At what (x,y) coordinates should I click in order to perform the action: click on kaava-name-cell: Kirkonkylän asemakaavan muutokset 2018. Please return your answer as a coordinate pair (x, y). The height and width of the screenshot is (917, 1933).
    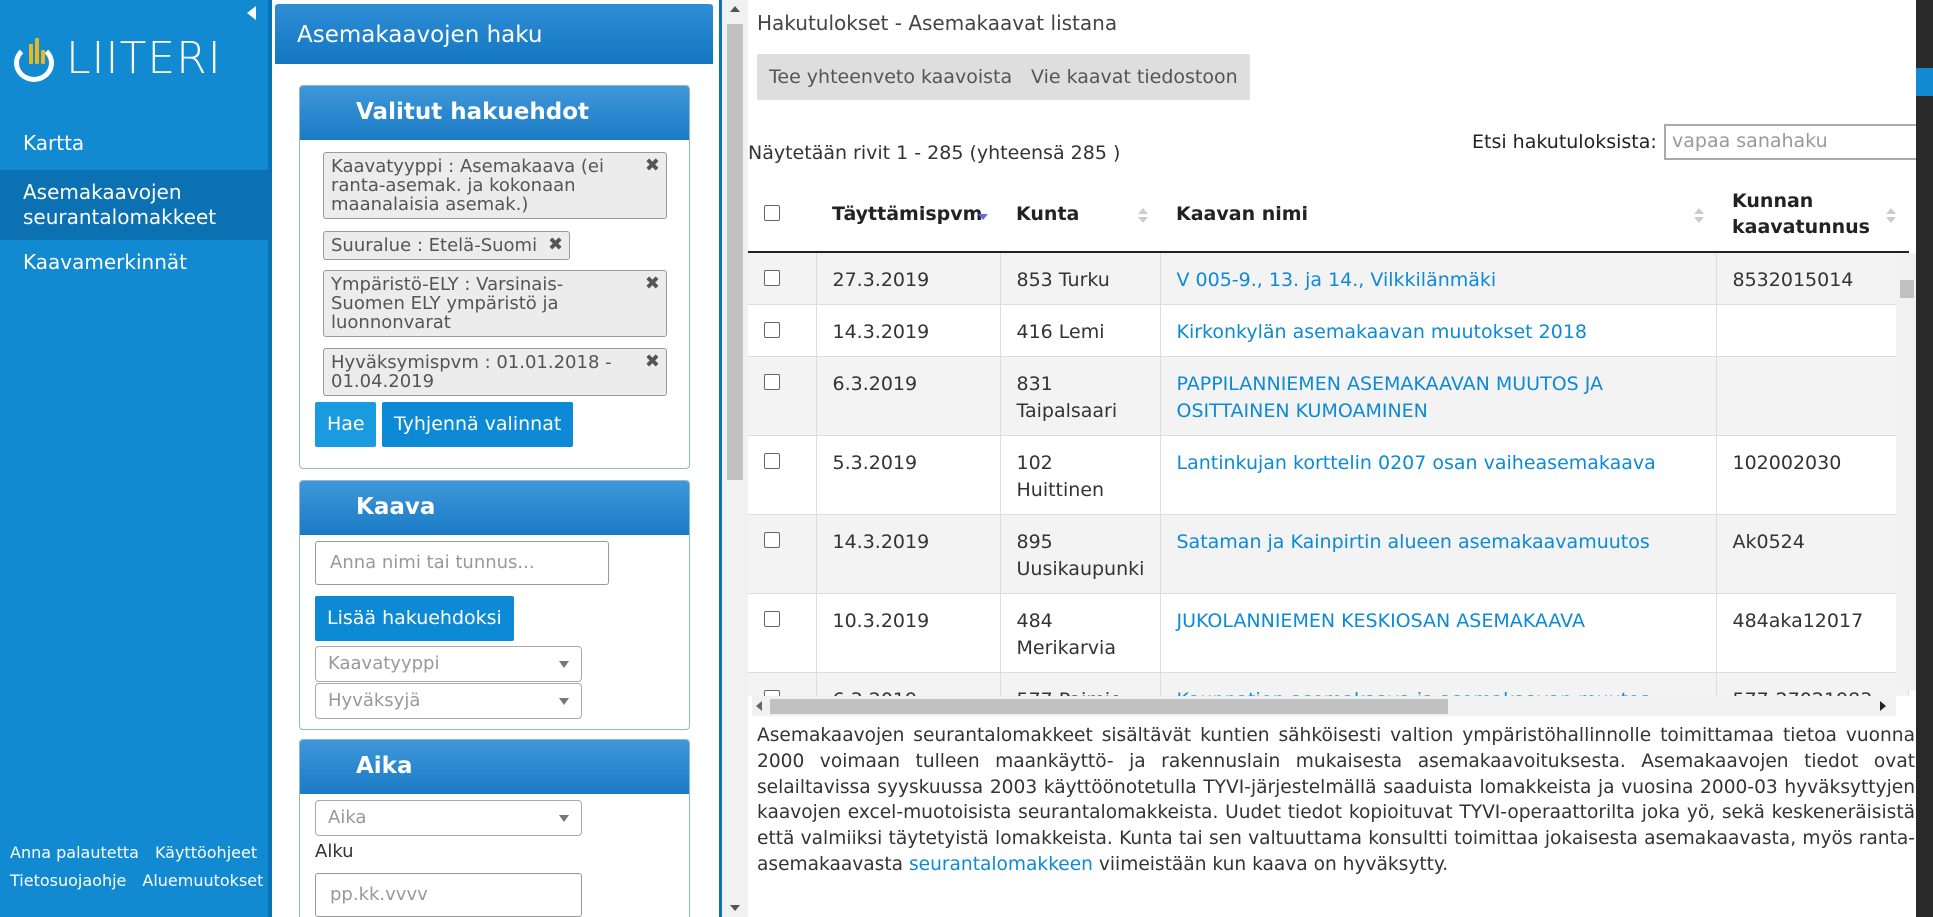
    Looking at the image, I should click on (1438, 330).